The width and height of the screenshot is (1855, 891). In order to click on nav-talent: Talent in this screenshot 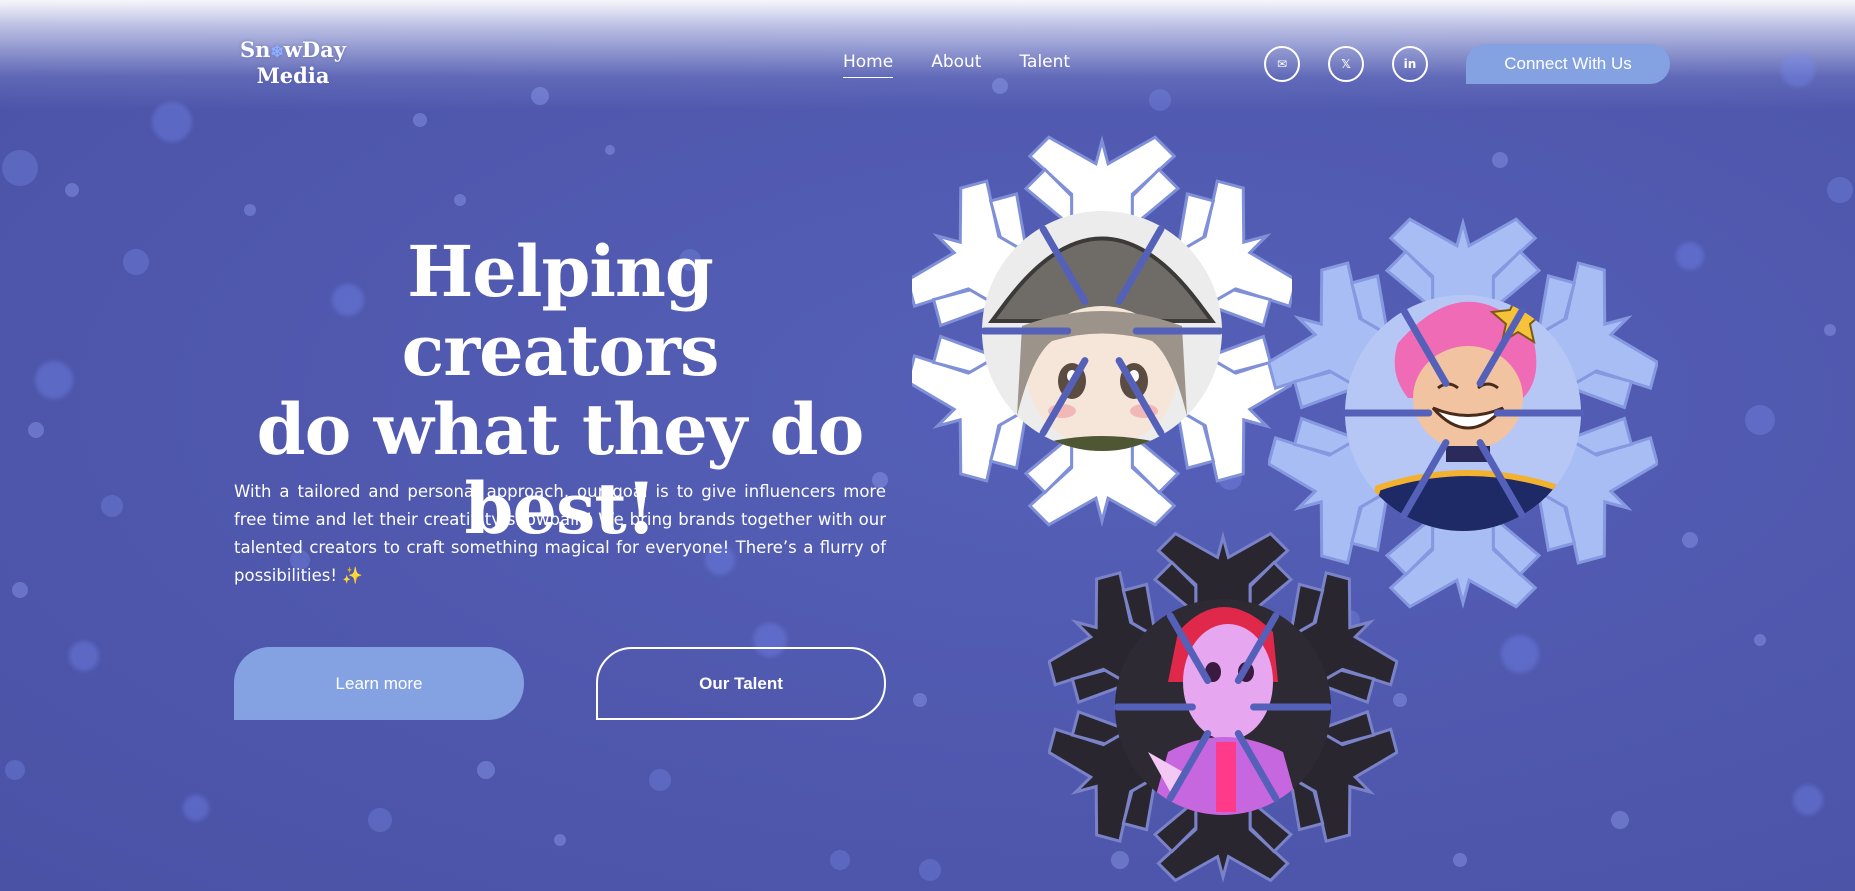, I will do `click(1044, 65)`.